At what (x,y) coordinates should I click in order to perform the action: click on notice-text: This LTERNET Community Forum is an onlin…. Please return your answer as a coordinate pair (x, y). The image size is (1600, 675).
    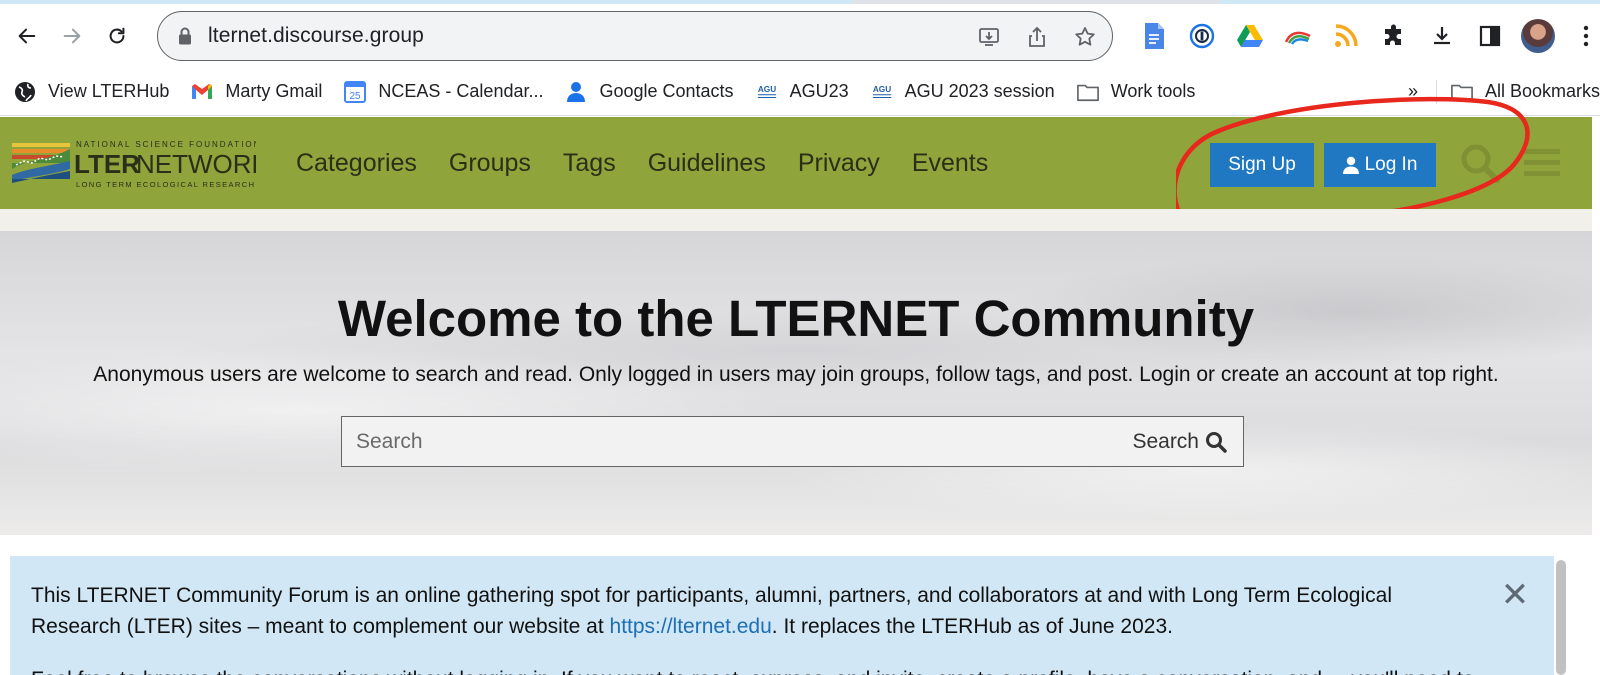
    Looking at the image, I should click on (731, 611).